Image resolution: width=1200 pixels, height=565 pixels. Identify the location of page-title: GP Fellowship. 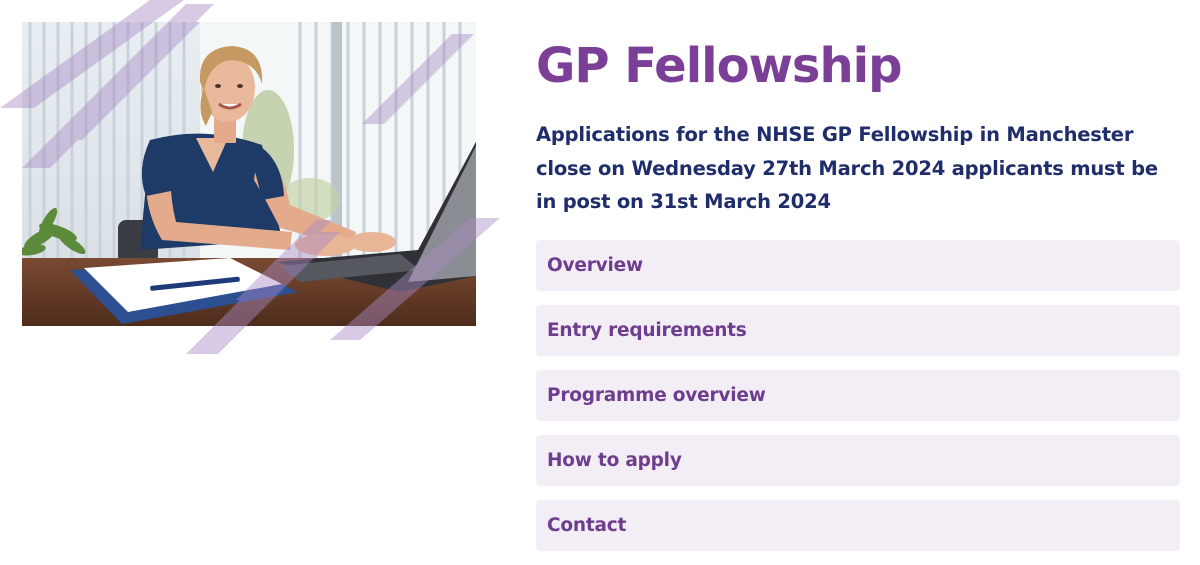
(719, 66).